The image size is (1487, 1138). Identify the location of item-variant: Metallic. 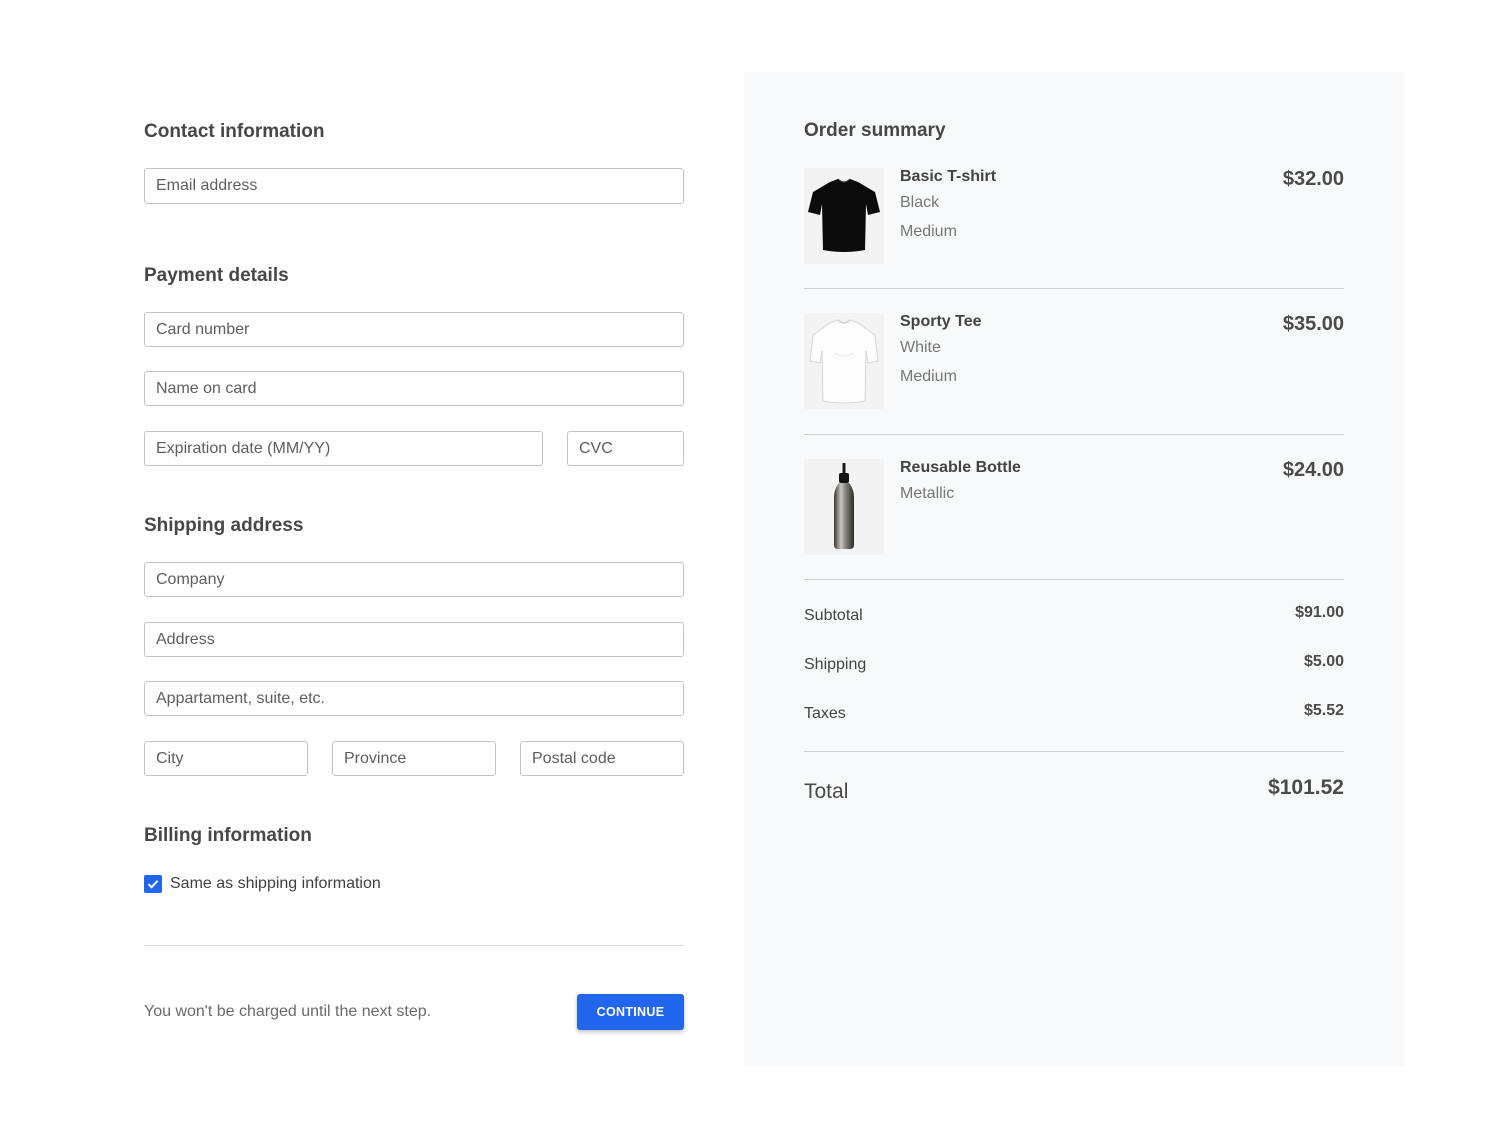
(927, 493).